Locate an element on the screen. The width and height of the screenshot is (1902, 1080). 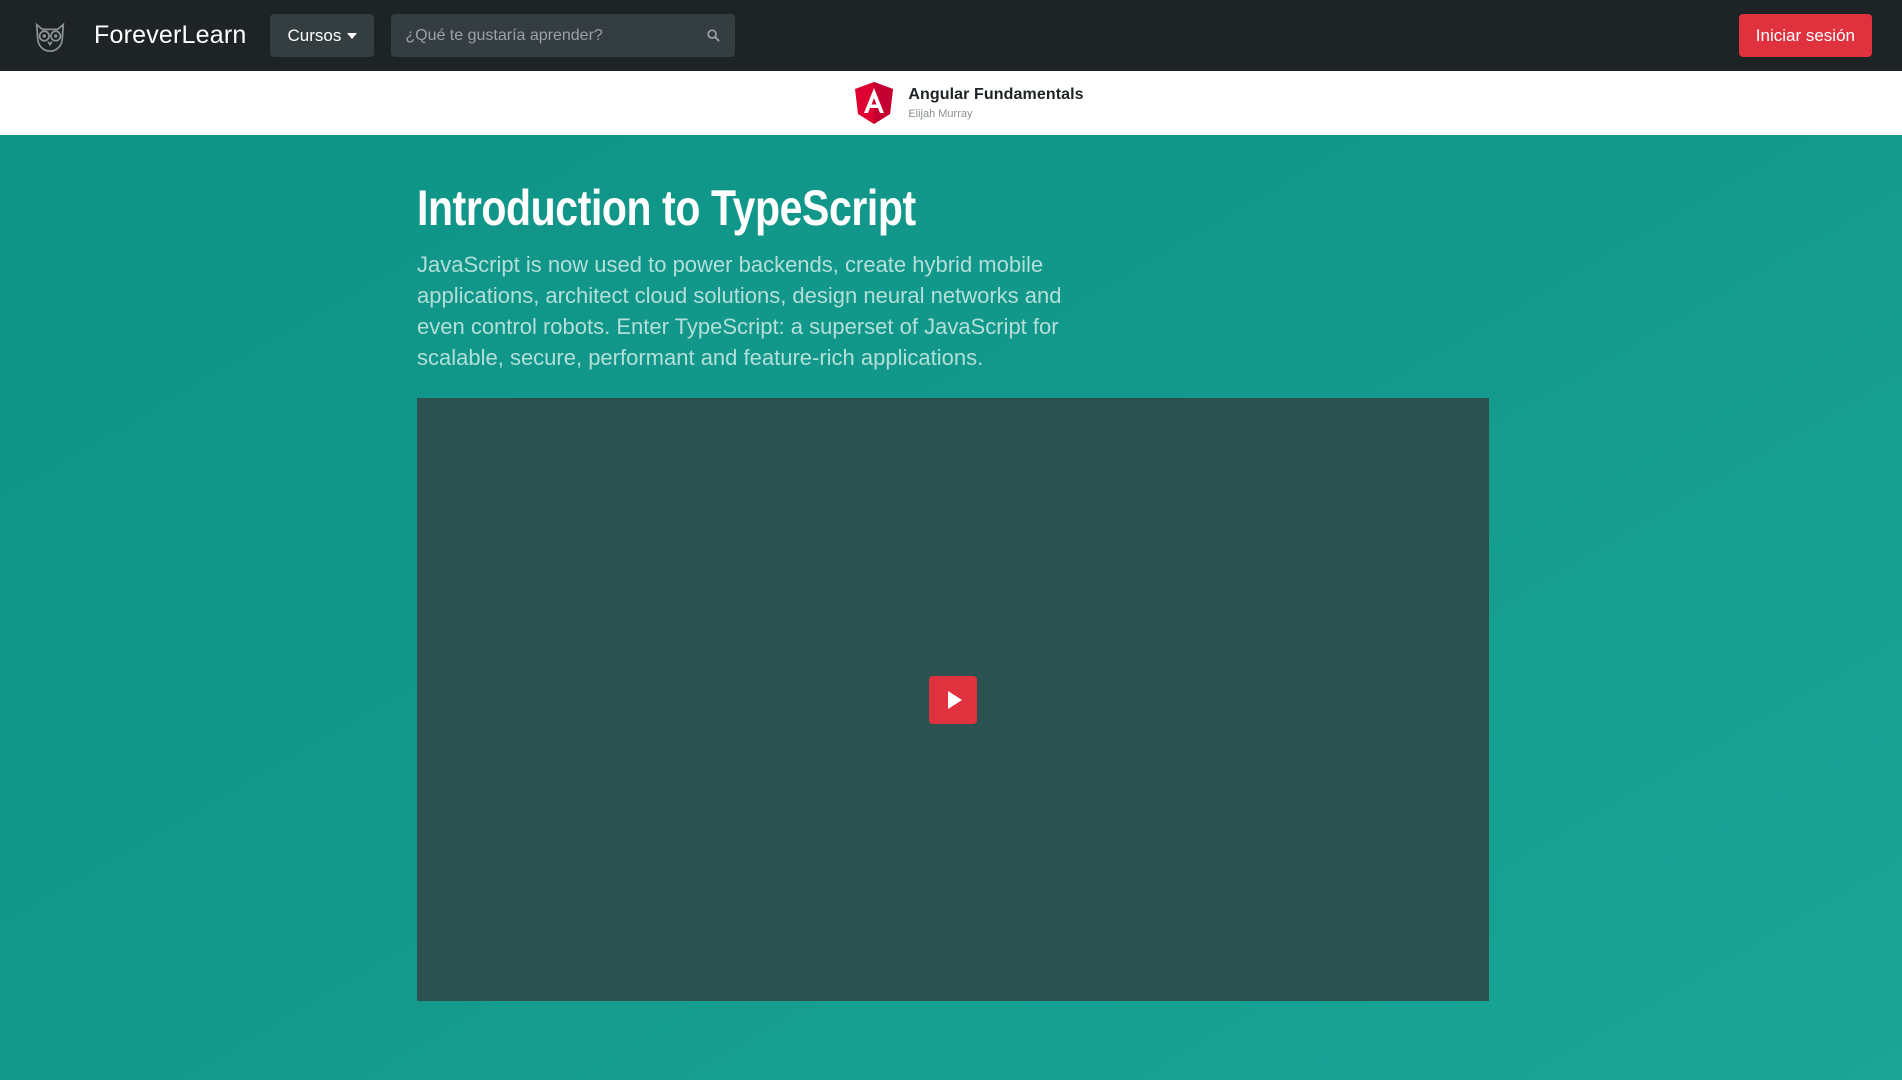
course-header: Angular Fundamentals Elijah Murray is located at coordinates (951, 103).